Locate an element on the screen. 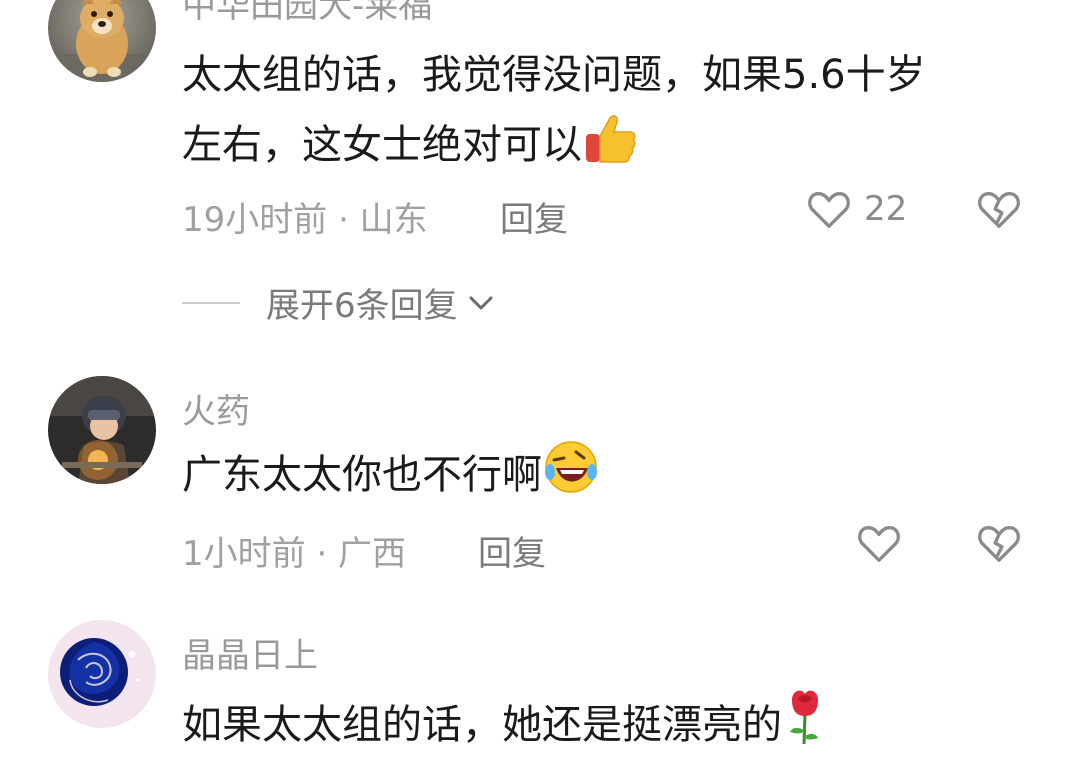 Image resolution: width=1080 pixels, height=766 pixels. comment-text-line: 广东太太你也不行啊 is located at coordinates (362, 475).